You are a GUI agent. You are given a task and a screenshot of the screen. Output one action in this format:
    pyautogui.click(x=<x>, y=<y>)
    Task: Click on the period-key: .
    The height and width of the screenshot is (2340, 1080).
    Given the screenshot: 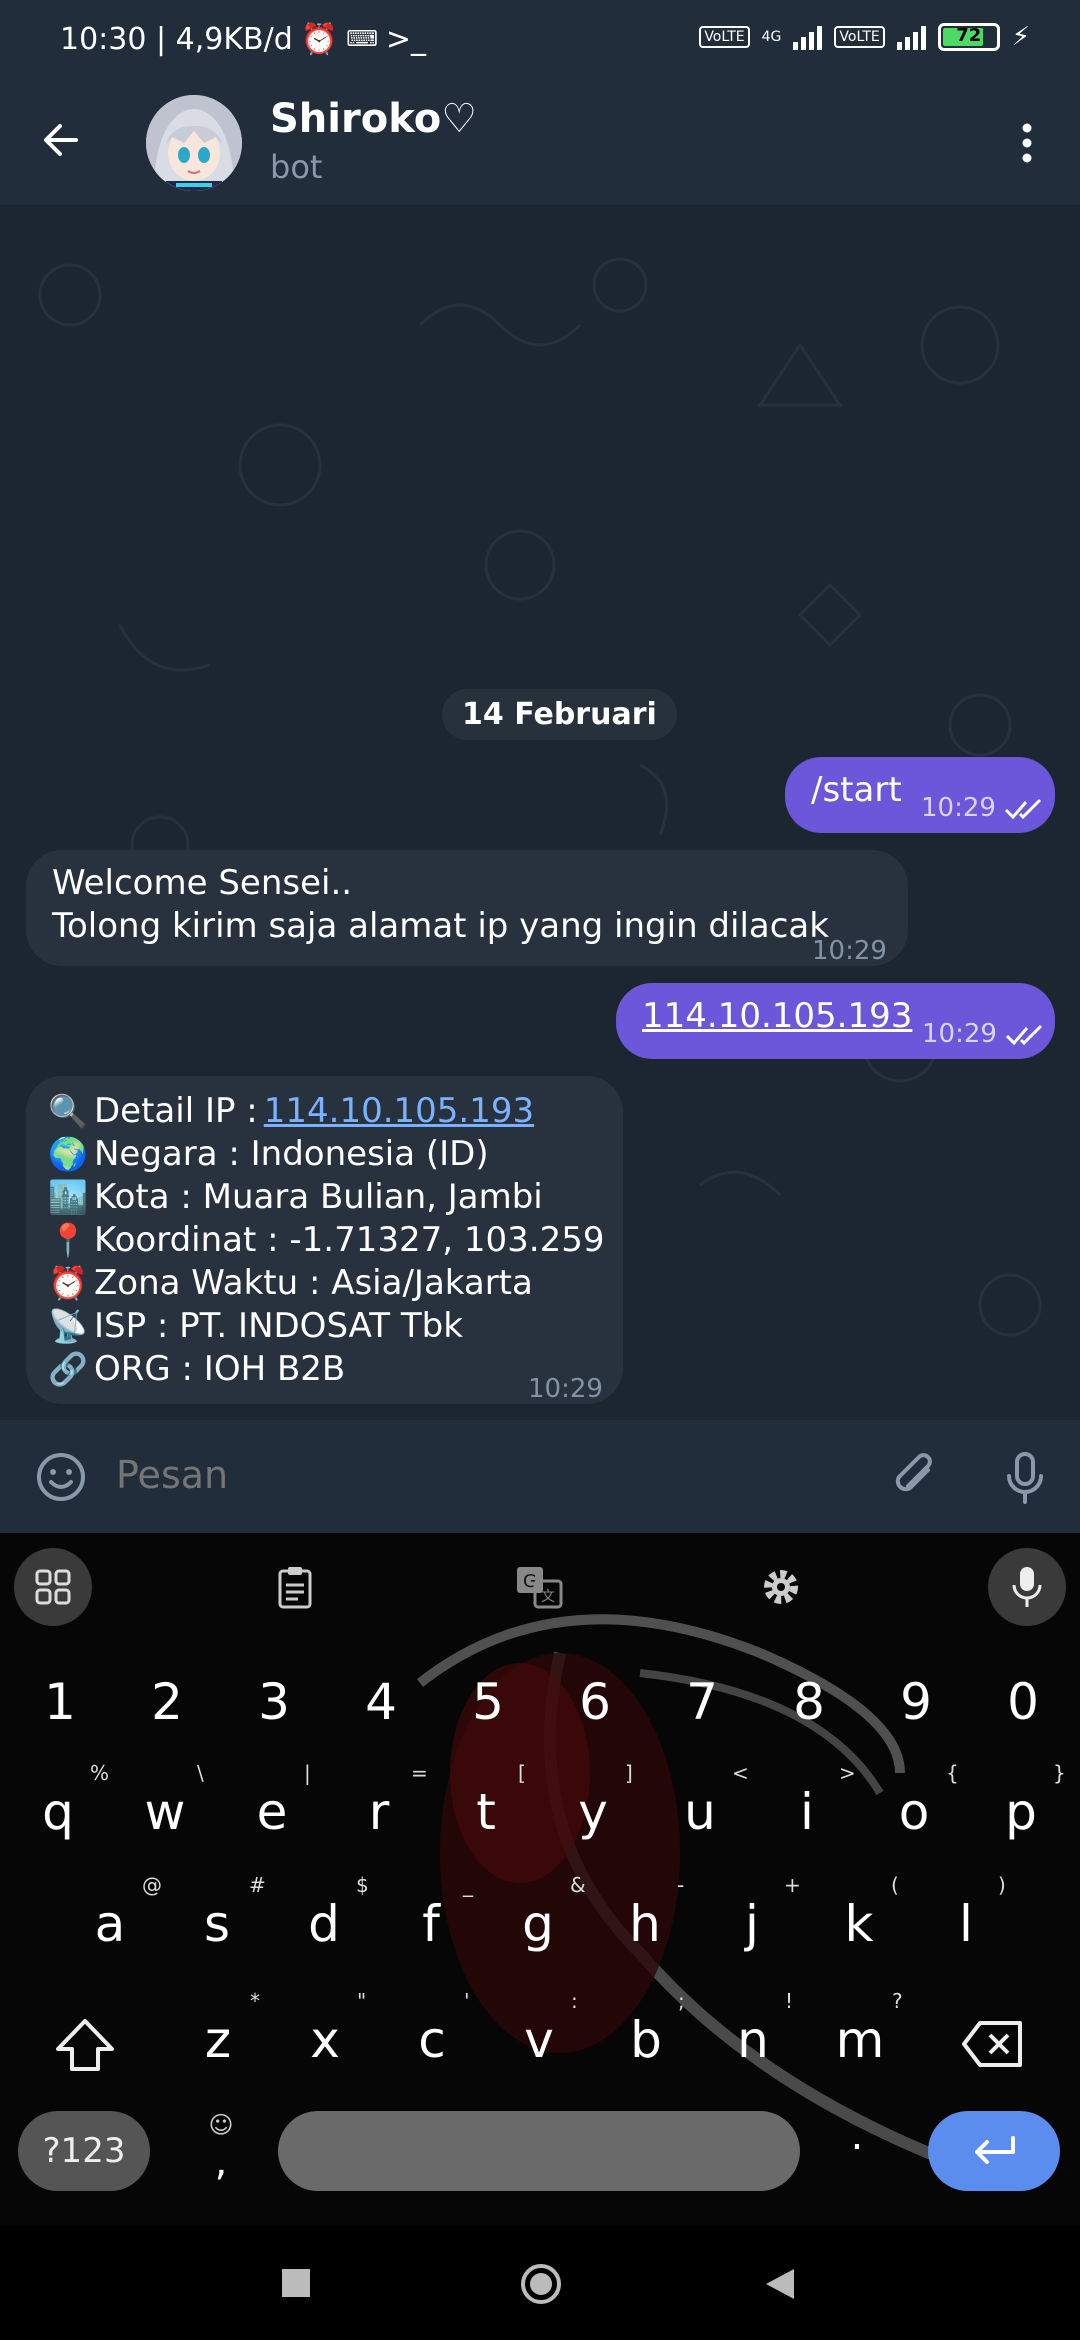 What is the action you would take?
    pyautogui.click(x=857, y=2136)
    